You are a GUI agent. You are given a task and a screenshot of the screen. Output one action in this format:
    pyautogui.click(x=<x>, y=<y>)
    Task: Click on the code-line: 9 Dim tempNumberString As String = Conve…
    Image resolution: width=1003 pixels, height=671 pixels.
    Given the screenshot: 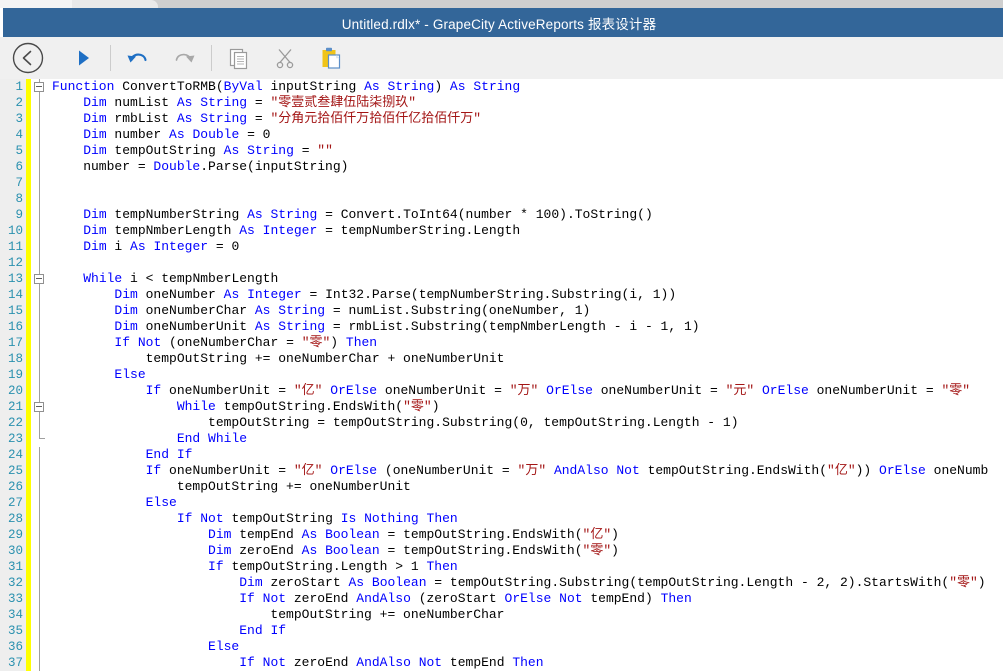 What is the action you would take?
    pyautogui.click(x=501, y=215)
    